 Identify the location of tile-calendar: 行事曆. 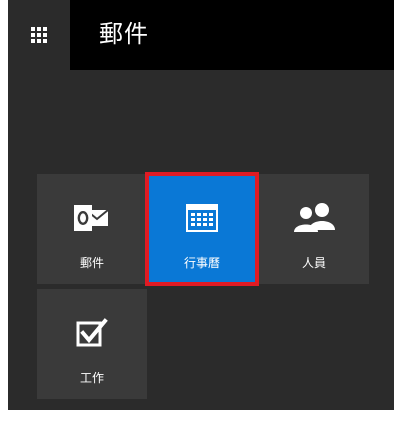
(202, 229).